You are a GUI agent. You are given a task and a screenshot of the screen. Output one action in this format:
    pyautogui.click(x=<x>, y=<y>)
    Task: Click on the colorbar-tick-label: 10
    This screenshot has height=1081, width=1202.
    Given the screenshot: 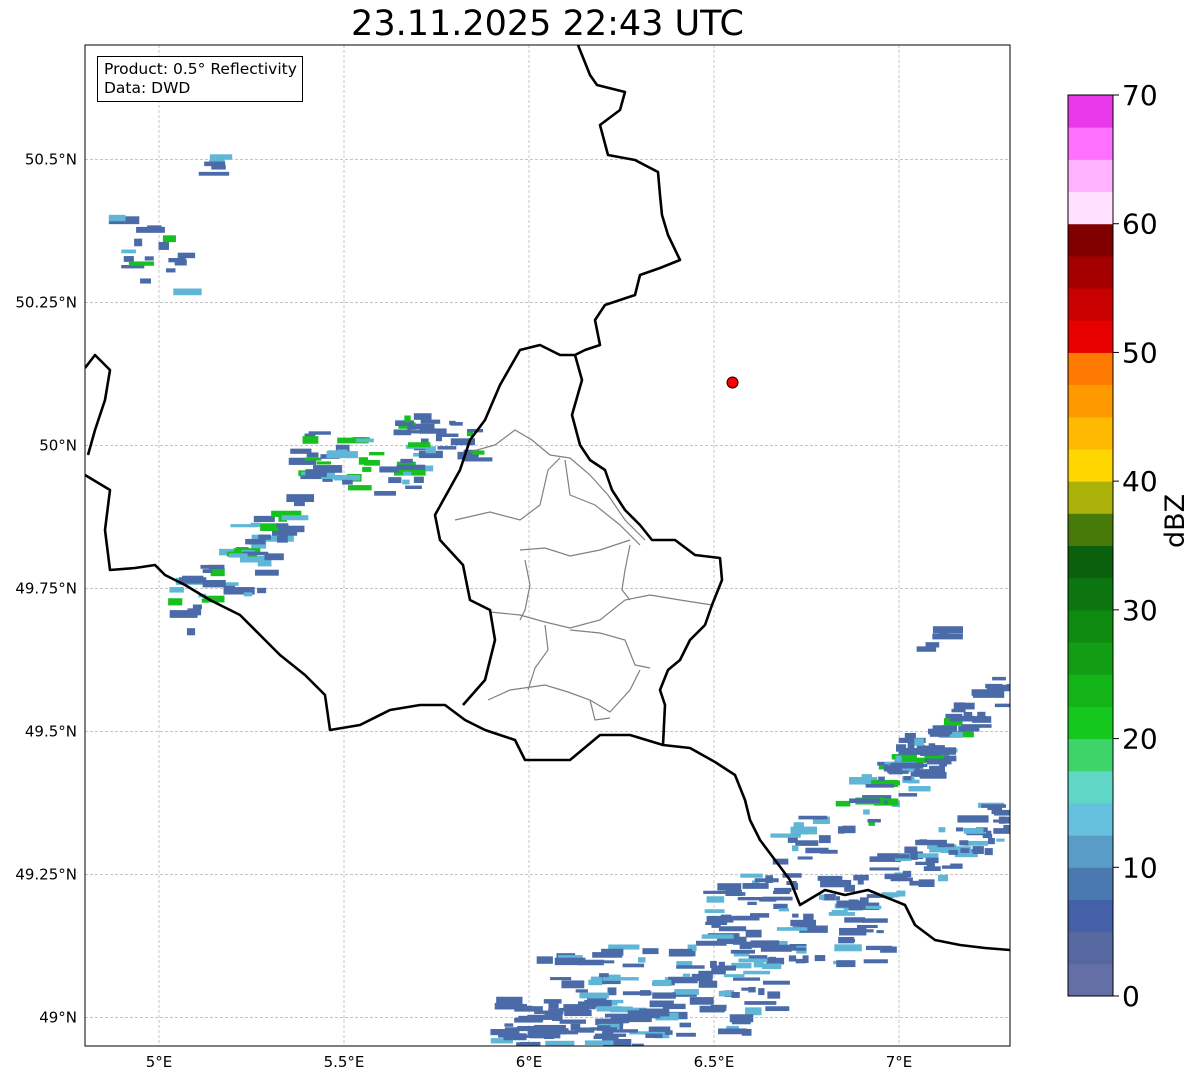 What is the action you would take?
    pyautogui.click(x=1140, y=867)
    